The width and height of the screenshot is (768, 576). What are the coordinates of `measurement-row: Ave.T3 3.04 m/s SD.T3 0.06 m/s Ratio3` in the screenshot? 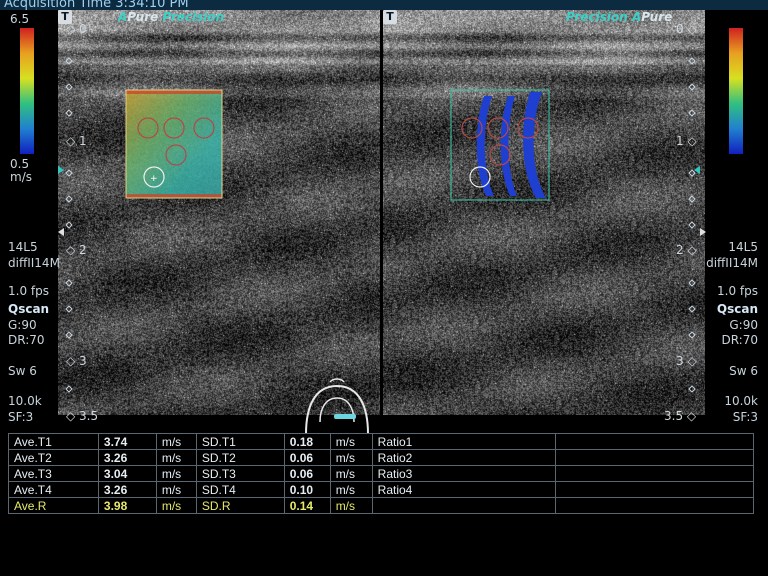 It's located at (381, 473).